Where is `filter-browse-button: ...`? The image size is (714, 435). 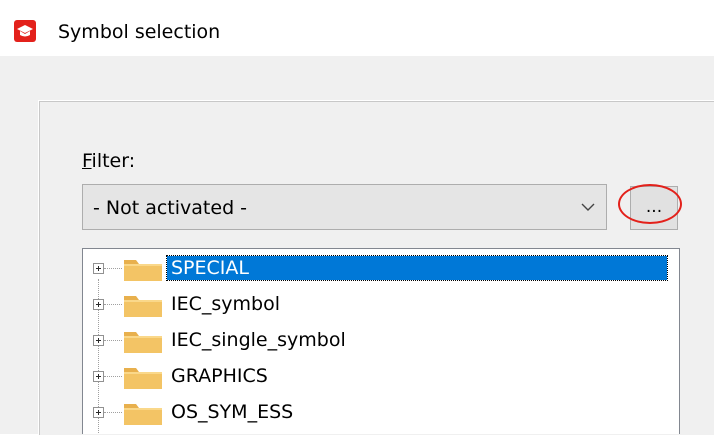 filter-browse-button: ... is located at coordinates (654, 208).